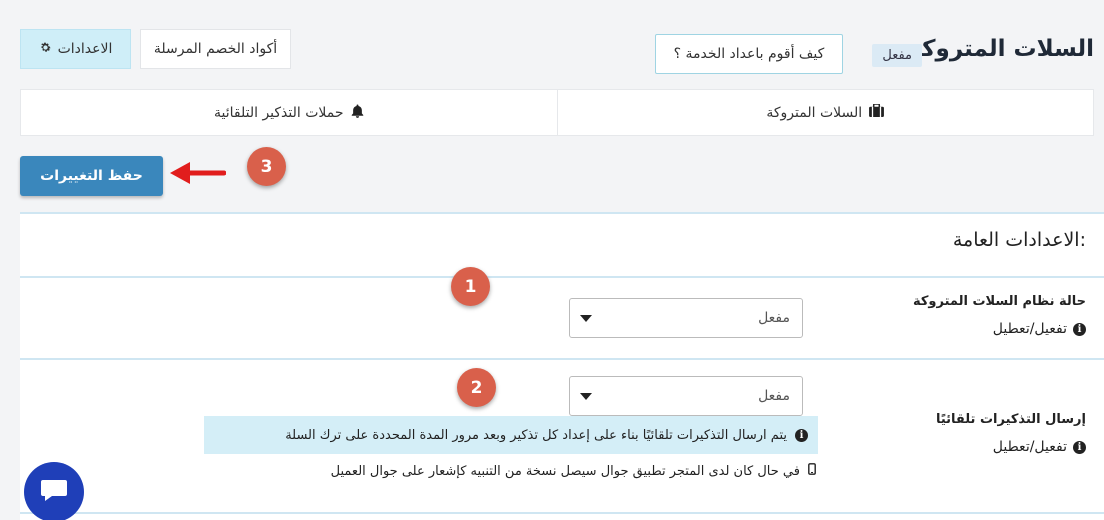 The width and height of the screenshot is (1104, 520). I want to click on cart-system-status-hint: i تفعيل/تعطيل, so click(1039, 329).